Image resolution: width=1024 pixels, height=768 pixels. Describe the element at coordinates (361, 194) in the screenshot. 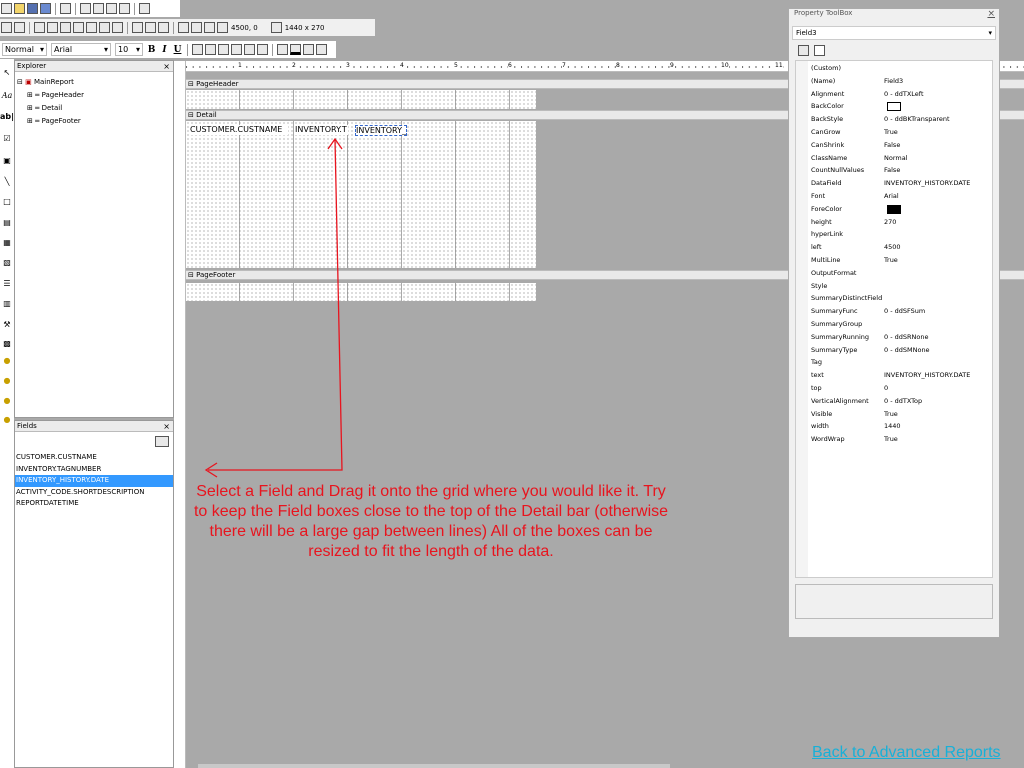

I see `detail-grid` at that location.